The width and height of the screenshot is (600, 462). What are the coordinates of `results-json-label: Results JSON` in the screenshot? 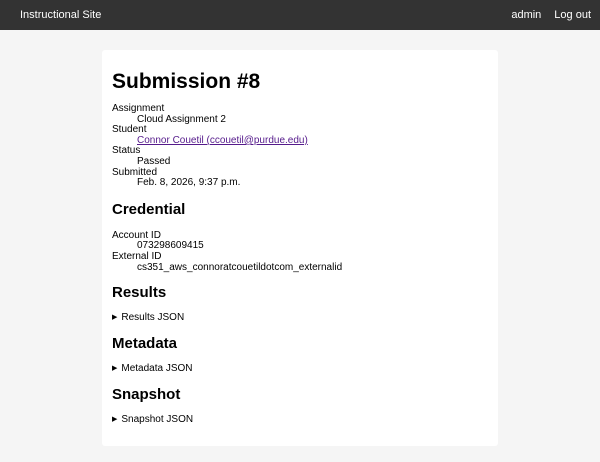 It's located at (153, 318).